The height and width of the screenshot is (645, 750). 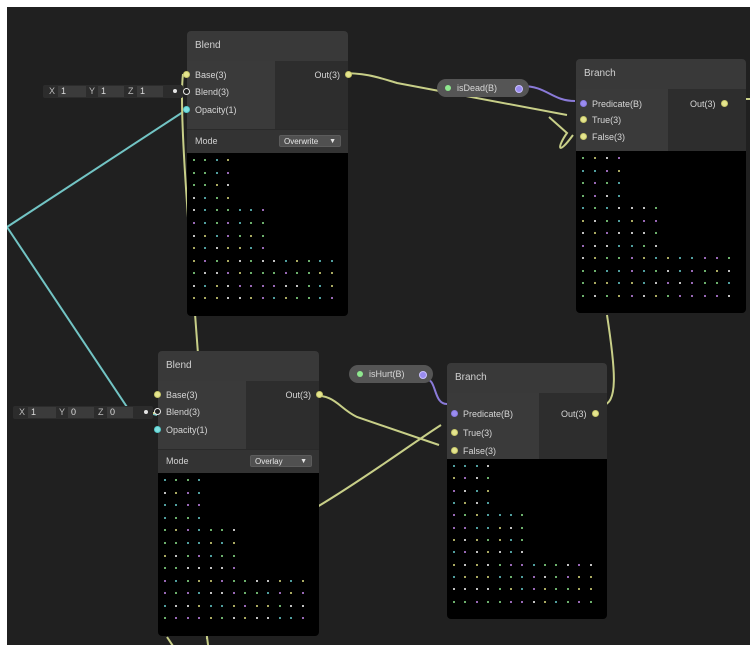 What do you see at coordinates (208, 640) in the screenshot?
I see `wire-bottom-exit-right` at bounding box center [208, 640].